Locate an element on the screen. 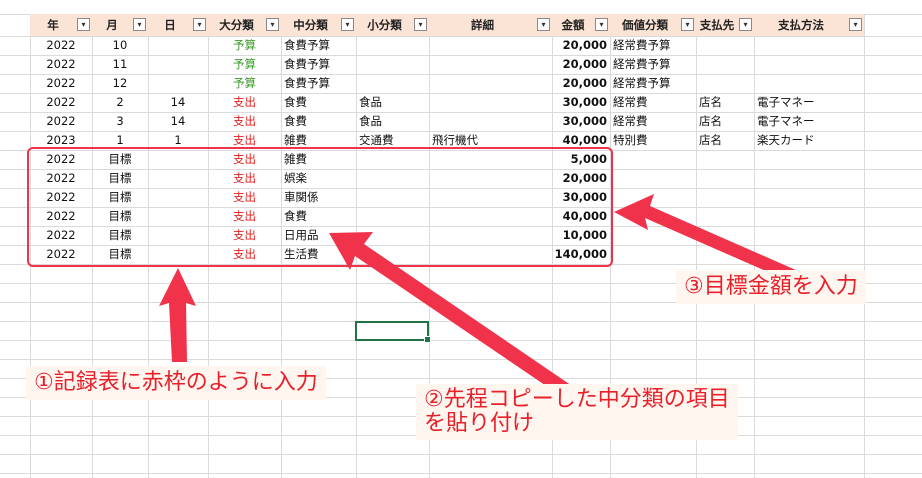  annotation-step2: ②先程コピーした中分類の項目 を貼り付け is located at coordinates (577, 412).